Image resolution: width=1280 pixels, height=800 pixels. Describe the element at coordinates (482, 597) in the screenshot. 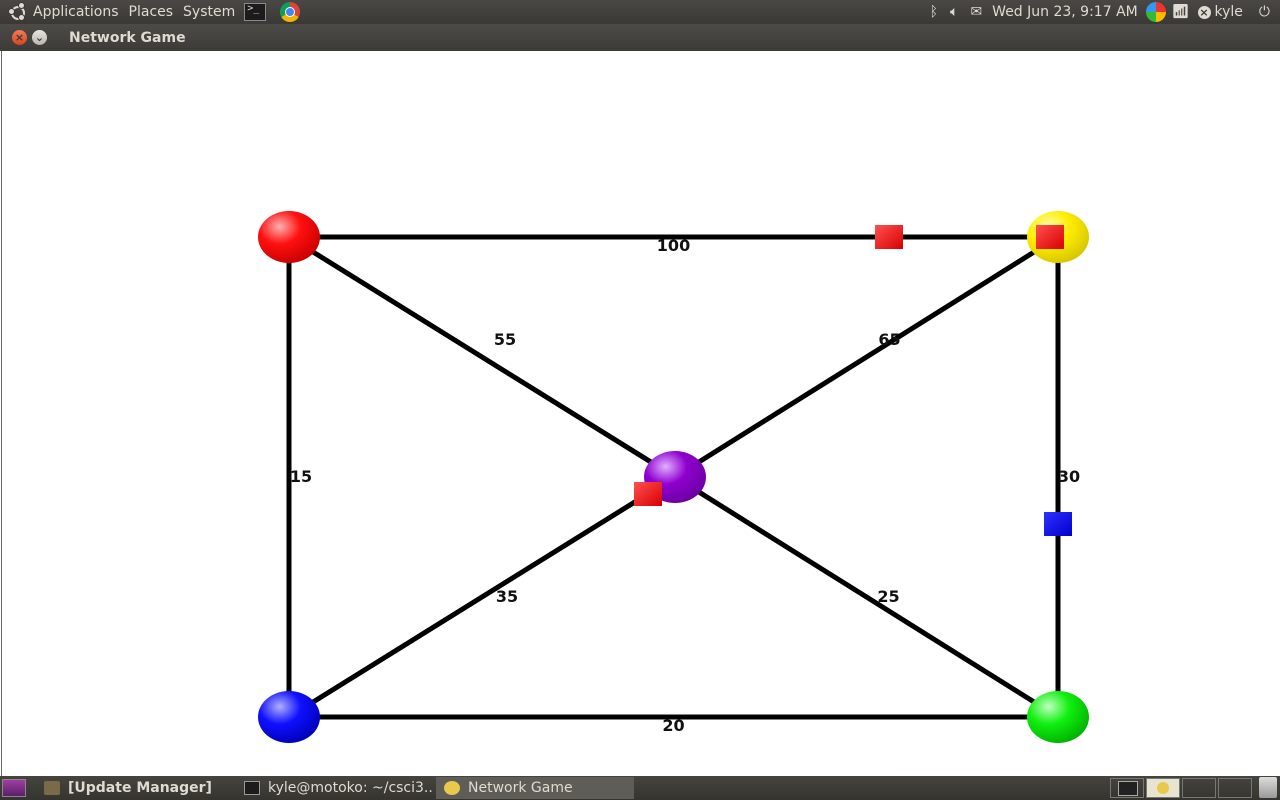

I see `edge-blue-purple` at that location.